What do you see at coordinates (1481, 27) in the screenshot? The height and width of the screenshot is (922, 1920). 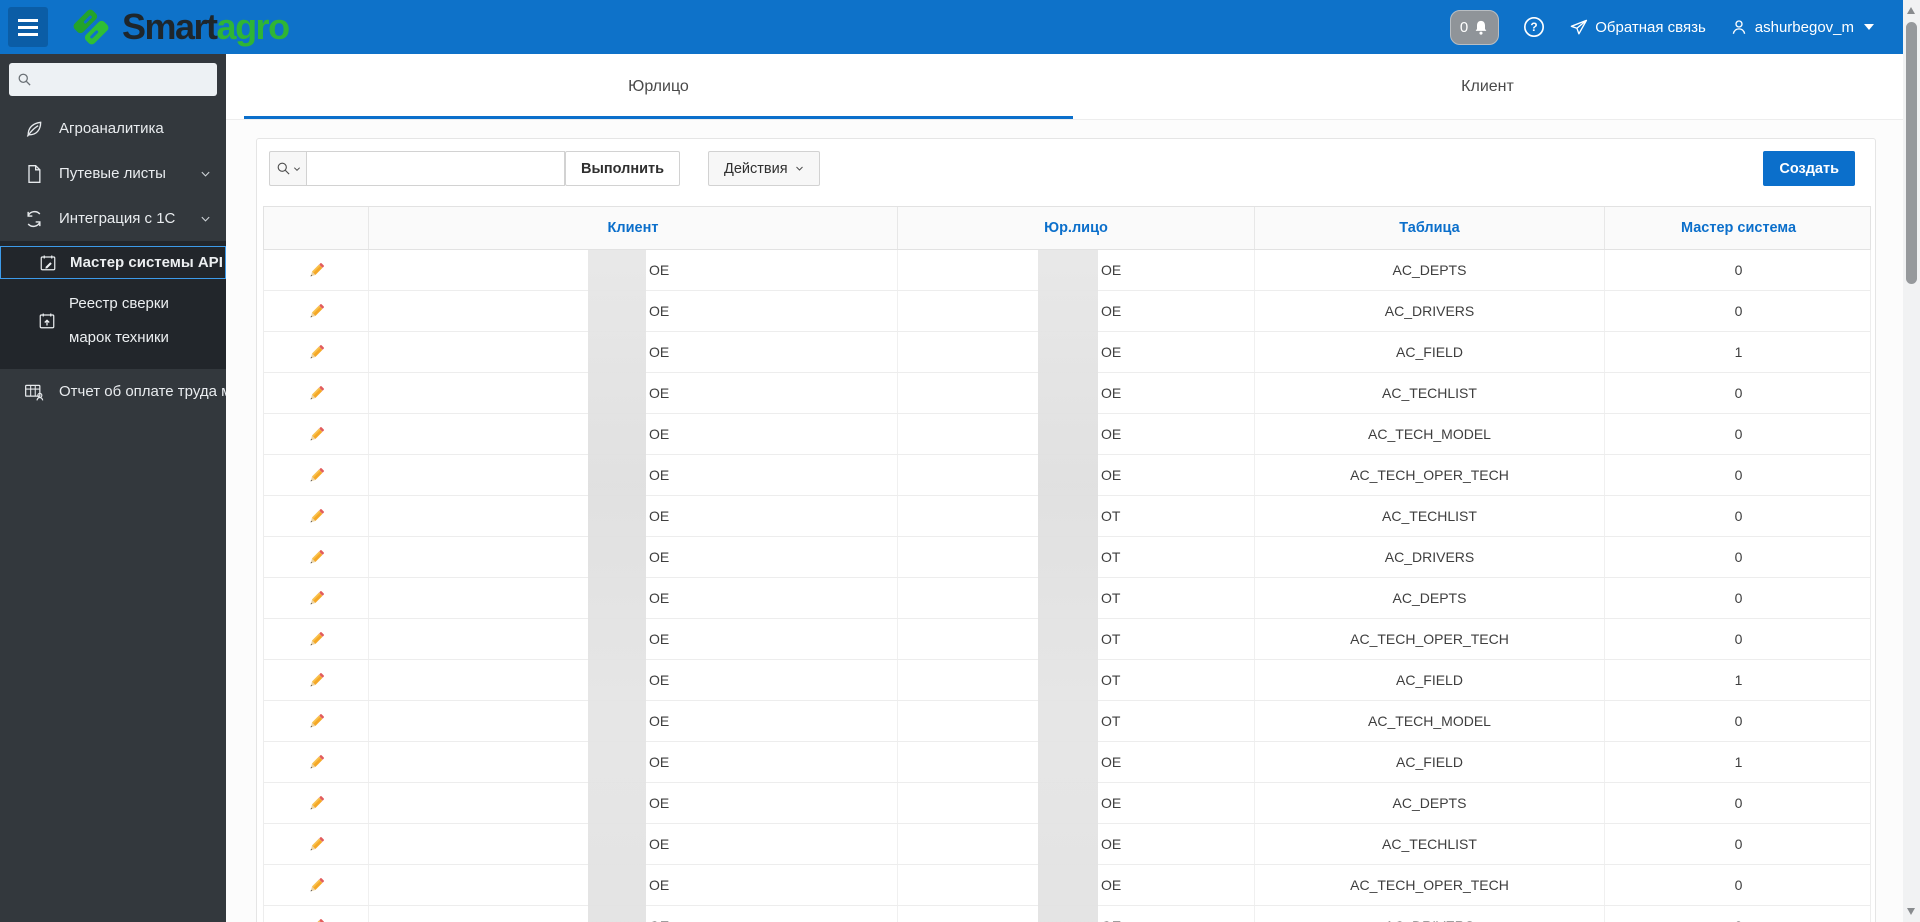 I see `bell-icon` at bounding box center [1481, 27].